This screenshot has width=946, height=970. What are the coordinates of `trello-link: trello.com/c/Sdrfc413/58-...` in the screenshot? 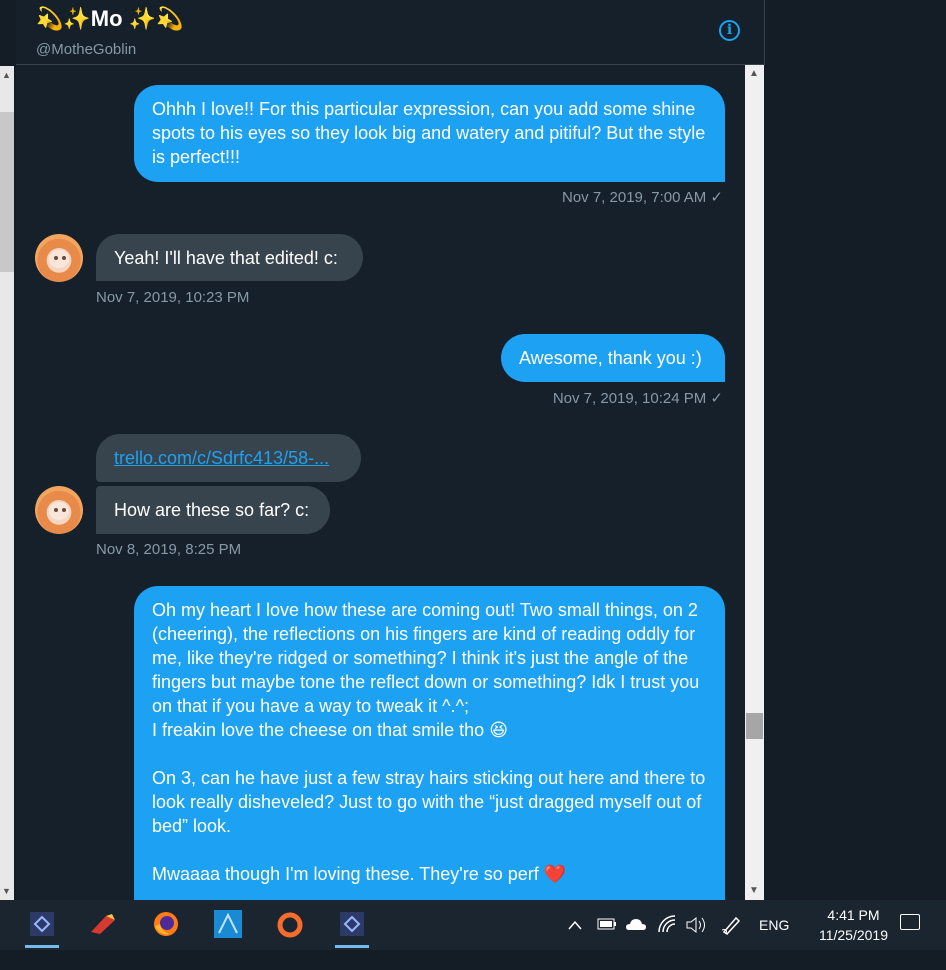 It's located at (221, 458).